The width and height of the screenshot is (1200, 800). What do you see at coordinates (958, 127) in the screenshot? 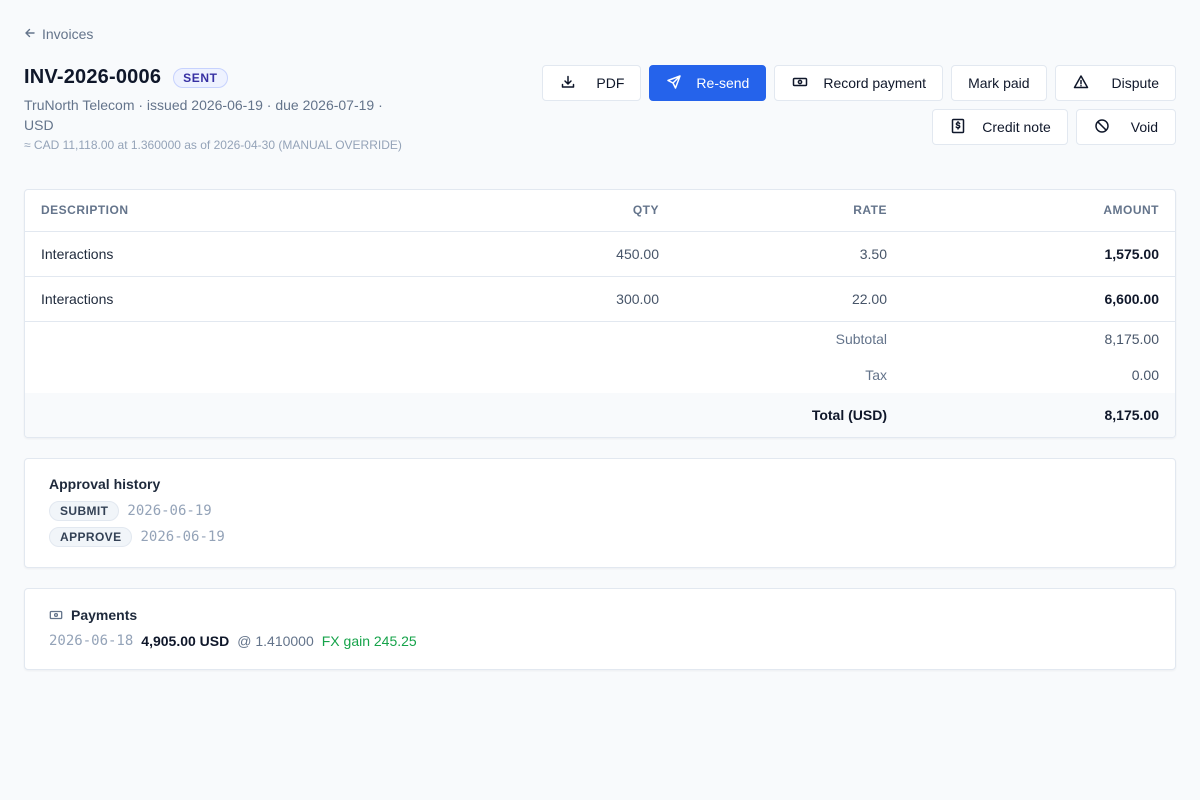
I see `dollar-document-icon` at bounding box center [958, 127].